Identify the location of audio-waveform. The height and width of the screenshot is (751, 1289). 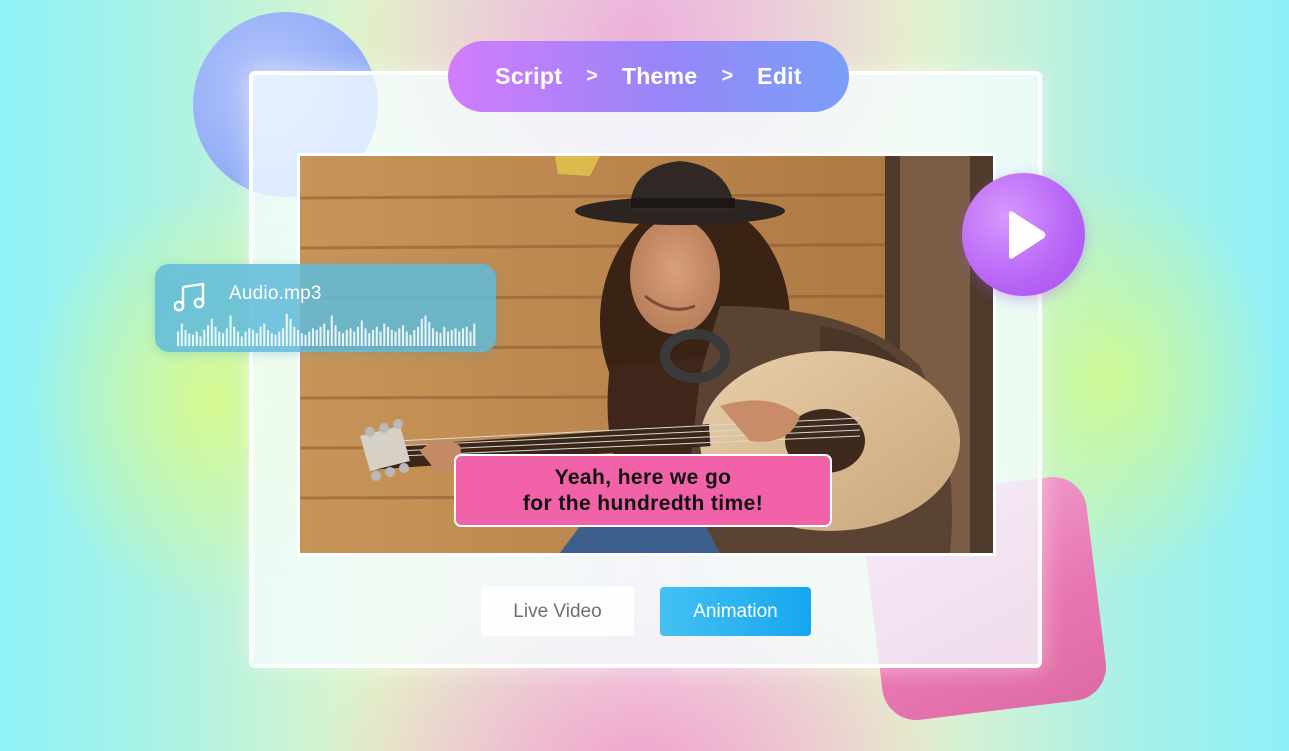
(326, 330).